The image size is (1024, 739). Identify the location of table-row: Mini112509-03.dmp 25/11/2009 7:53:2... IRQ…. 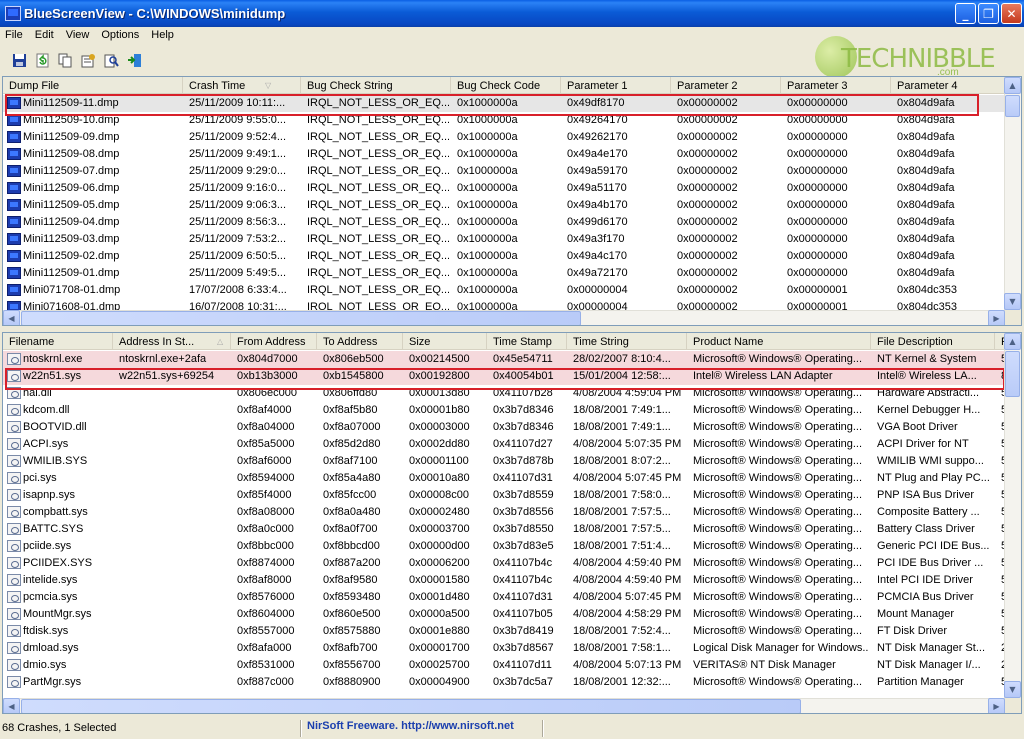
(504, 239).